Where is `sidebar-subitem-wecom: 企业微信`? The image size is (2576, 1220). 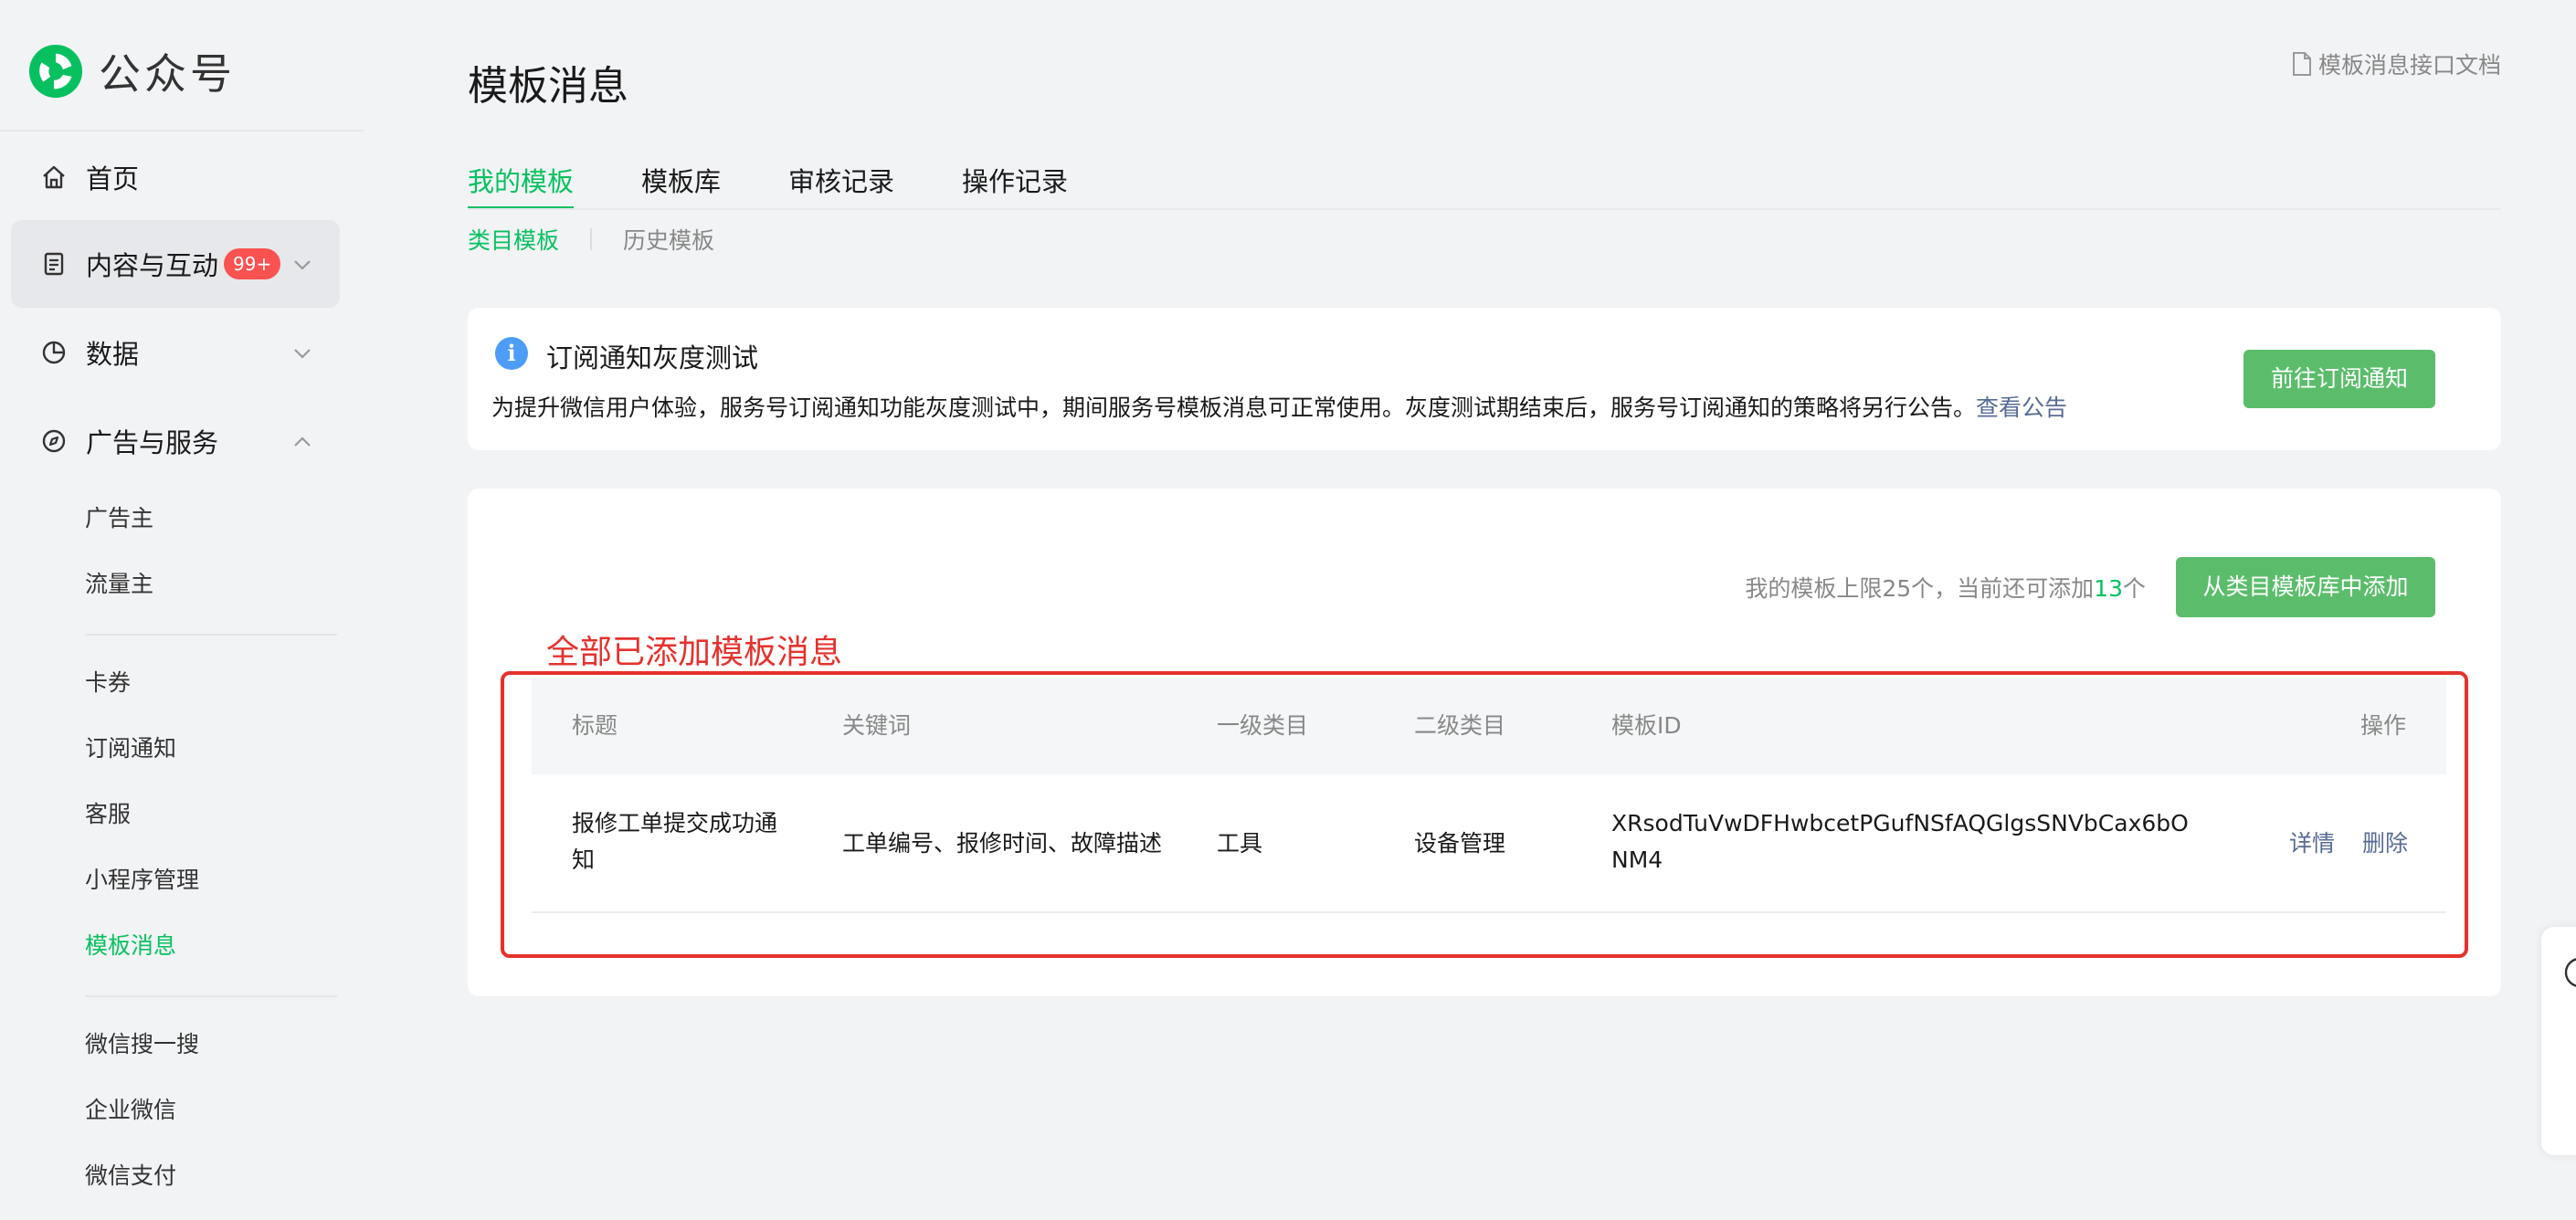
sidebar-subitem-wecom: 企业微信 is located at coordinates (130, 1110).